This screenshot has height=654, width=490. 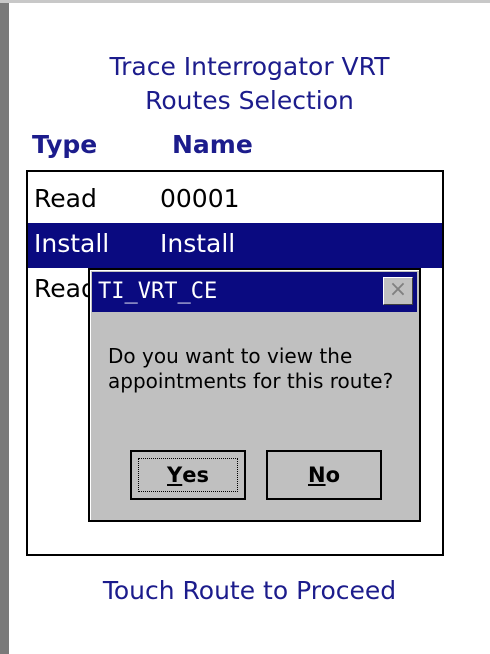 What do you see at coordinates (249, 66) in the screenshot?
I see `title-line-1: Trace Interrogator VRT` at bounding box center [249, 66].